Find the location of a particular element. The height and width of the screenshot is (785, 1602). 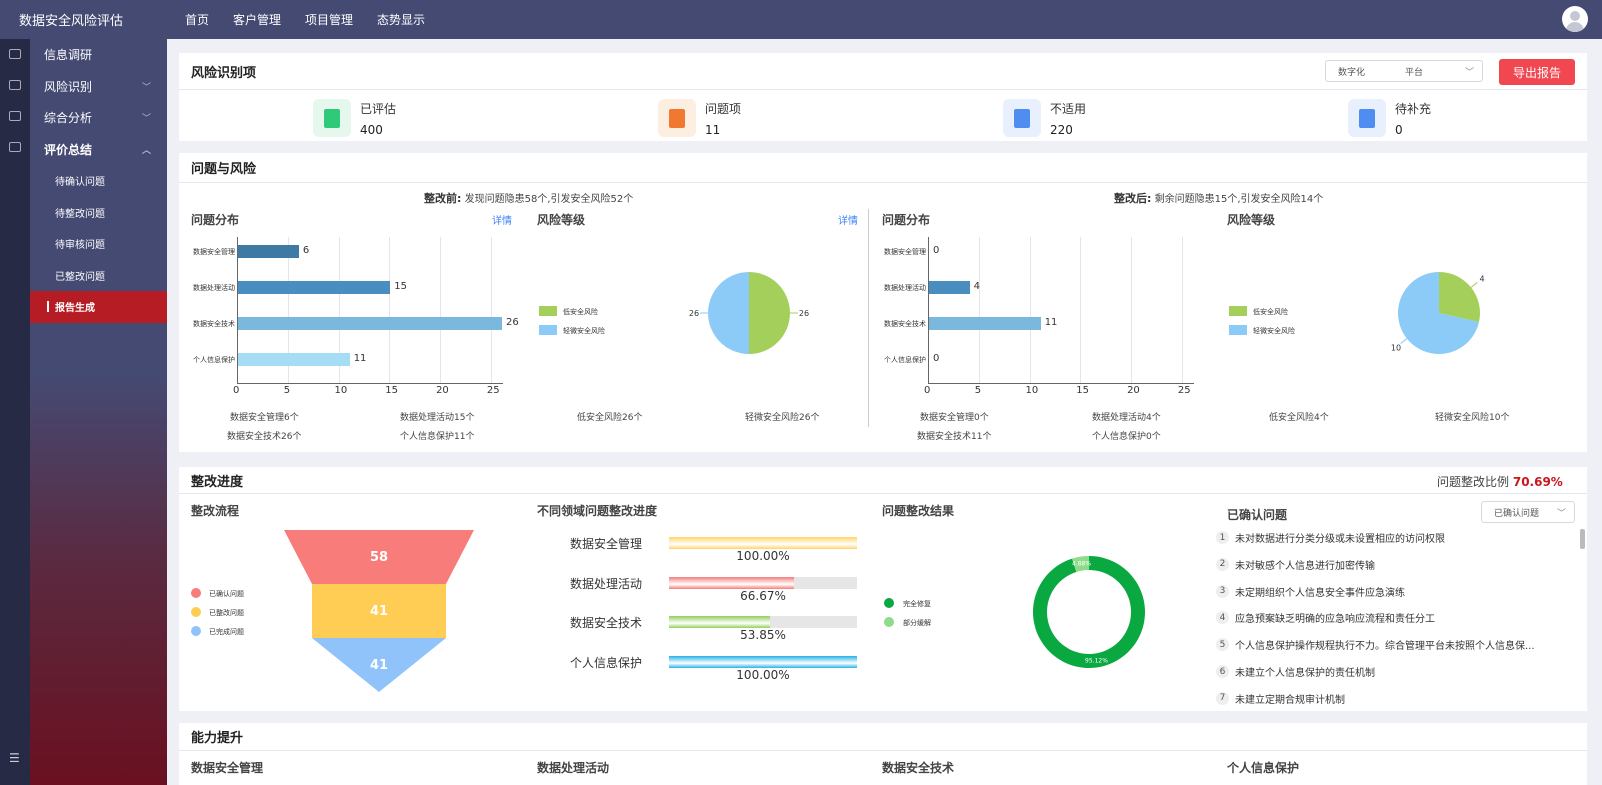

stat-1: 问题项 11 is located at coordinates (699, 118).